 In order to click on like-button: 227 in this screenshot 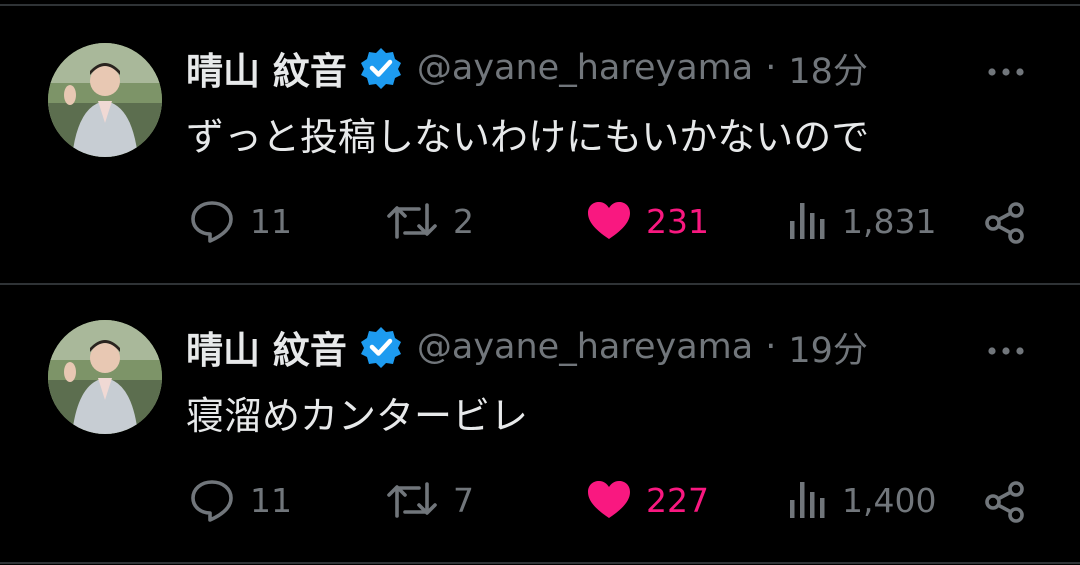, I will do `click(647, 500)`.